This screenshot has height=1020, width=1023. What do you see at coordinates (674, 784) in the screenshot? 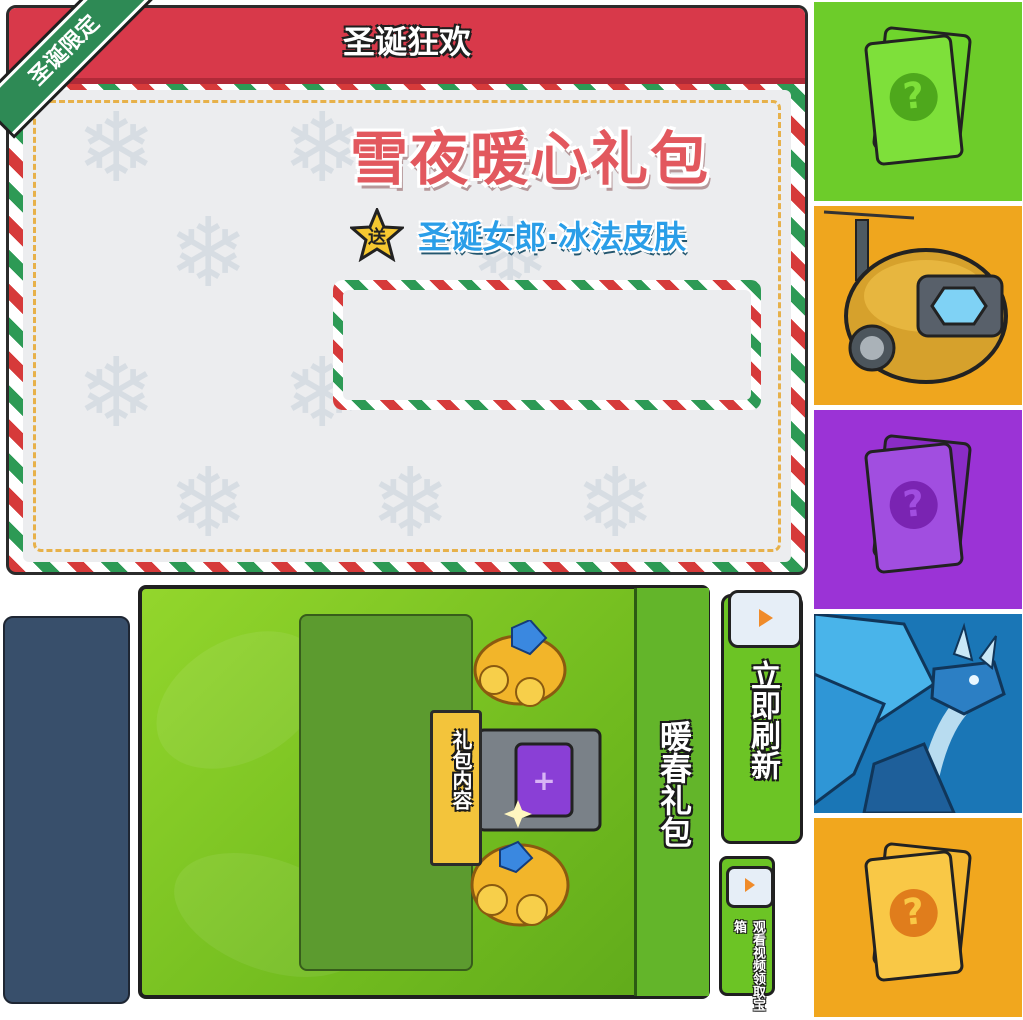
I see `pack-name-label: 暖春礼包` at bounding box center [674, 784].